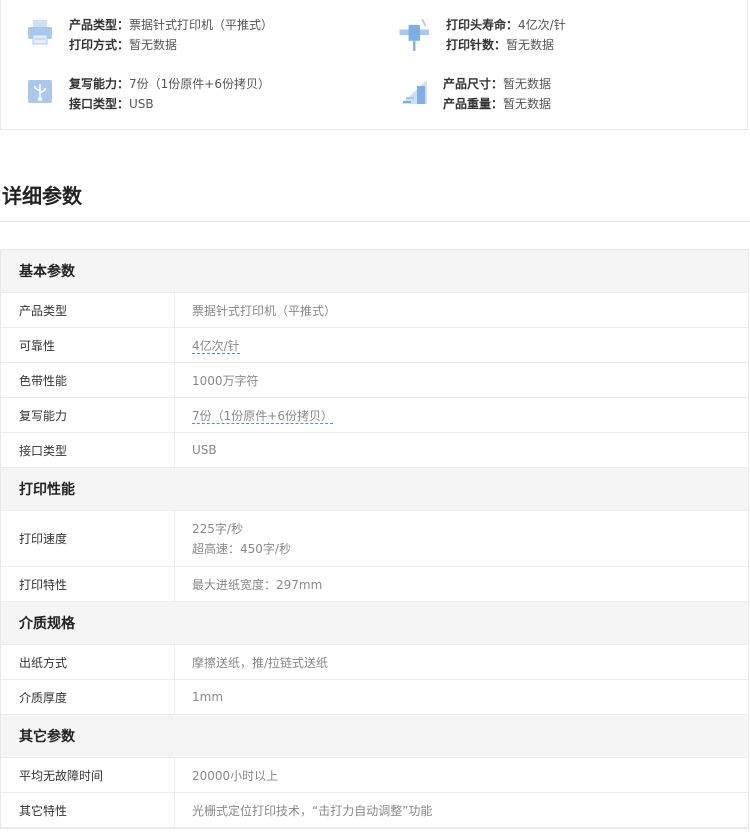 Image resolution: width=750 pixels, height=833 pixels. What do you see at coordinates (264, 310) in the screenshot?
I see `param-value: 票据针式打印机（平推式）` at bounding box center [264, 310].